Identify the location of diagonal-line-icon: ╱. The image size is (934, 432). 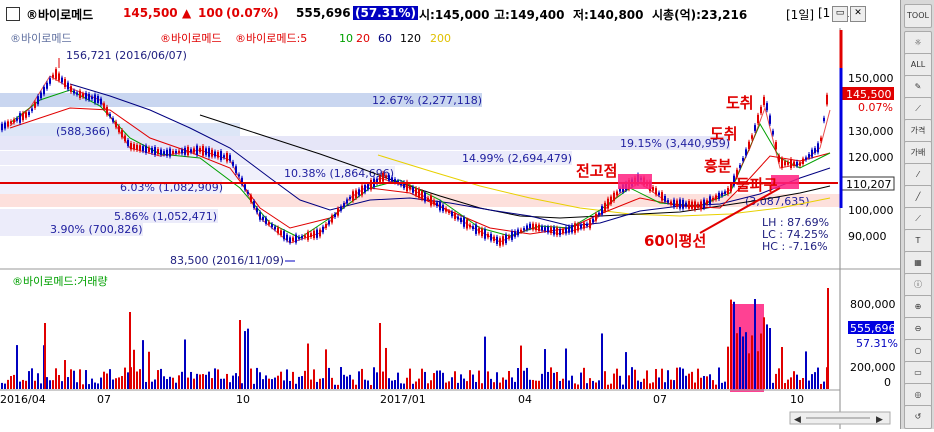
(918, 197).